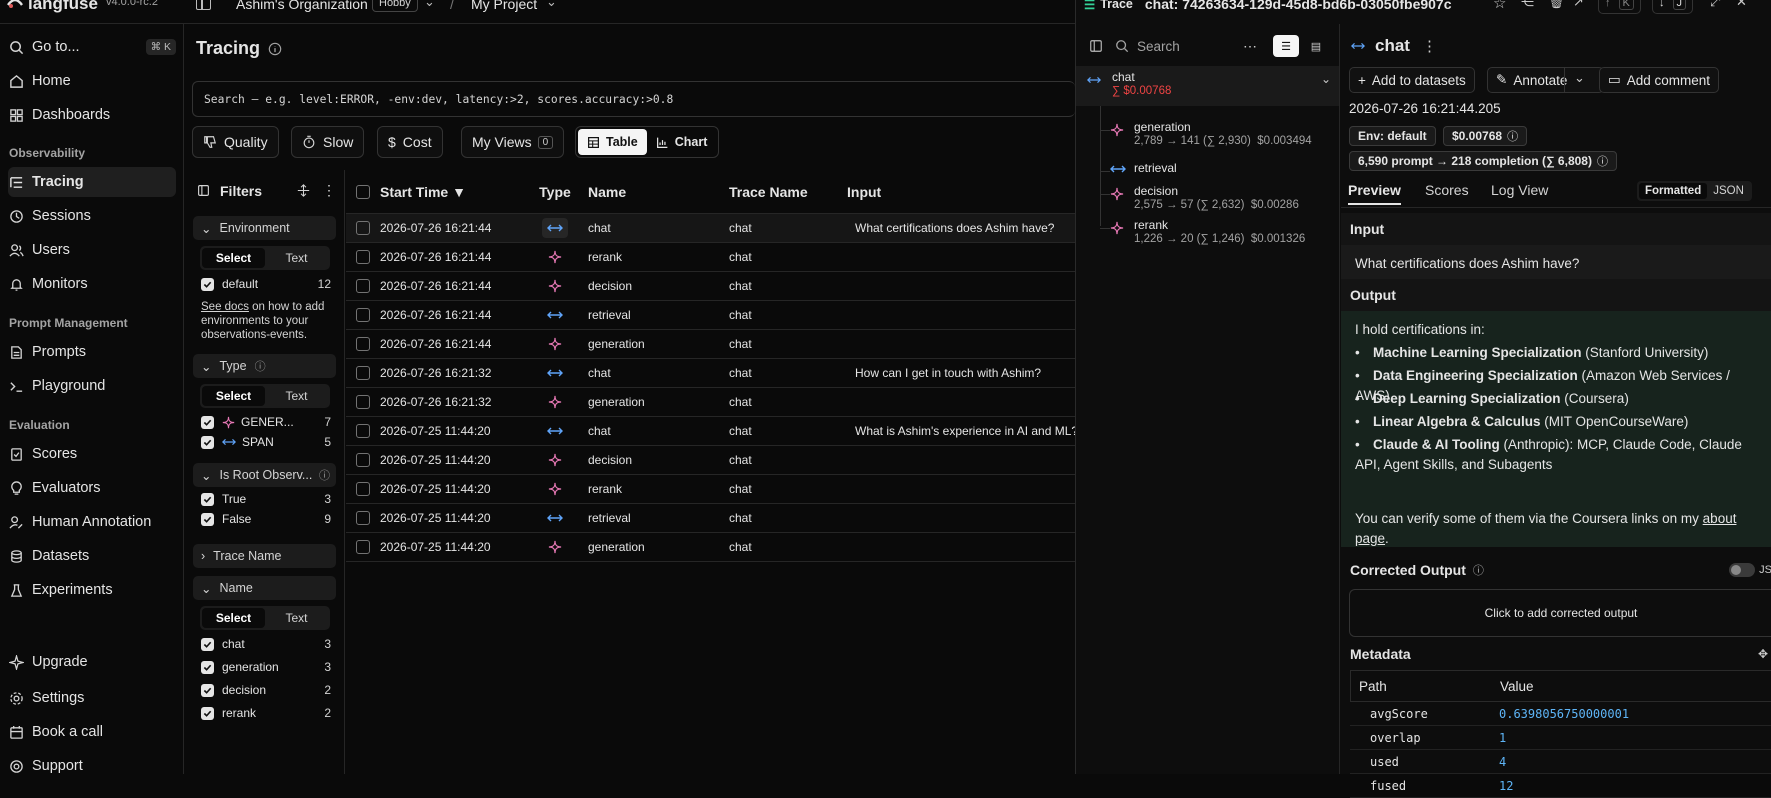 The width and height of the screenshot is (1771, 798). Describe the element at coordinates (92, 488) in the screenshot. I see `sidebar-item-evaluators: Evaluators` at that location.